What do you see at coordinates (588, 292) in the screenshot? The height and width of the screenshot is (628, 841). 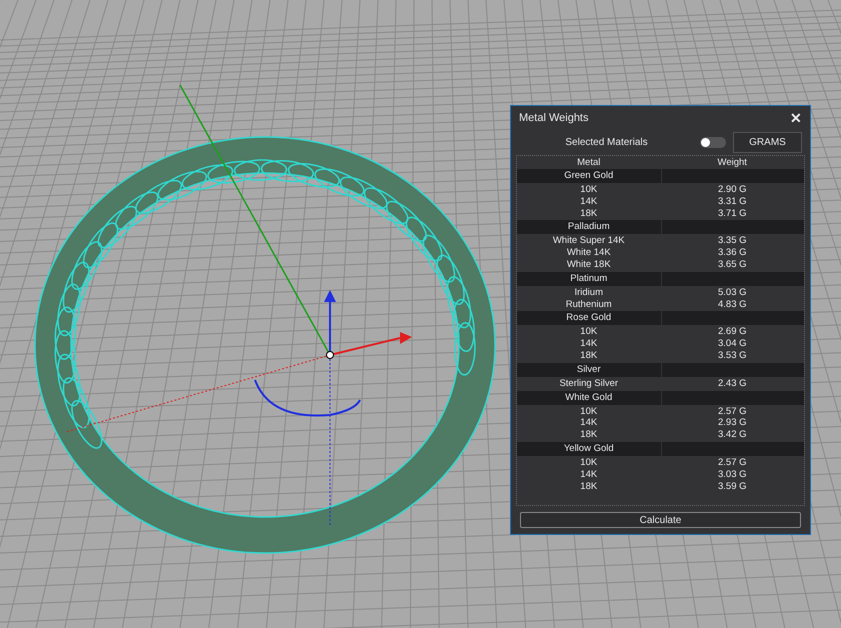 I see `metal-cell-text: Iridium` at bounding box center [588, 292].